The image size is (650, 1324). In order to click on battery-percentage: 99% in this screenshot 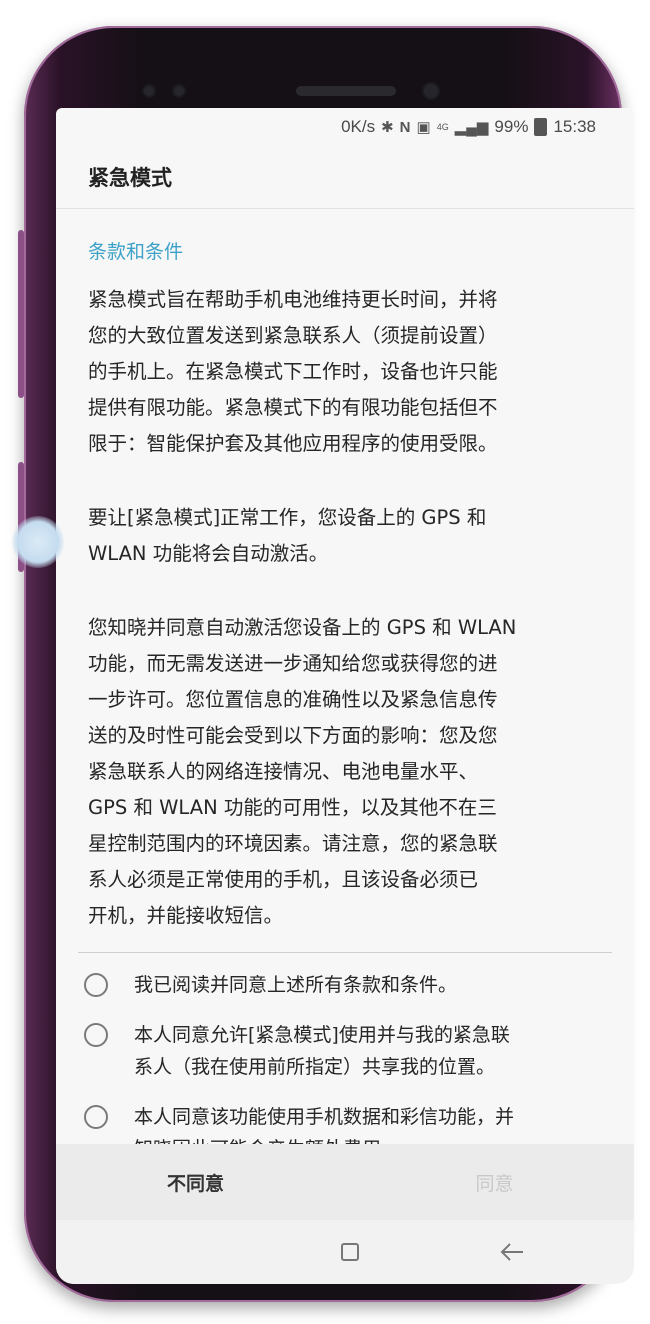, I will do `click(511, 126)`.